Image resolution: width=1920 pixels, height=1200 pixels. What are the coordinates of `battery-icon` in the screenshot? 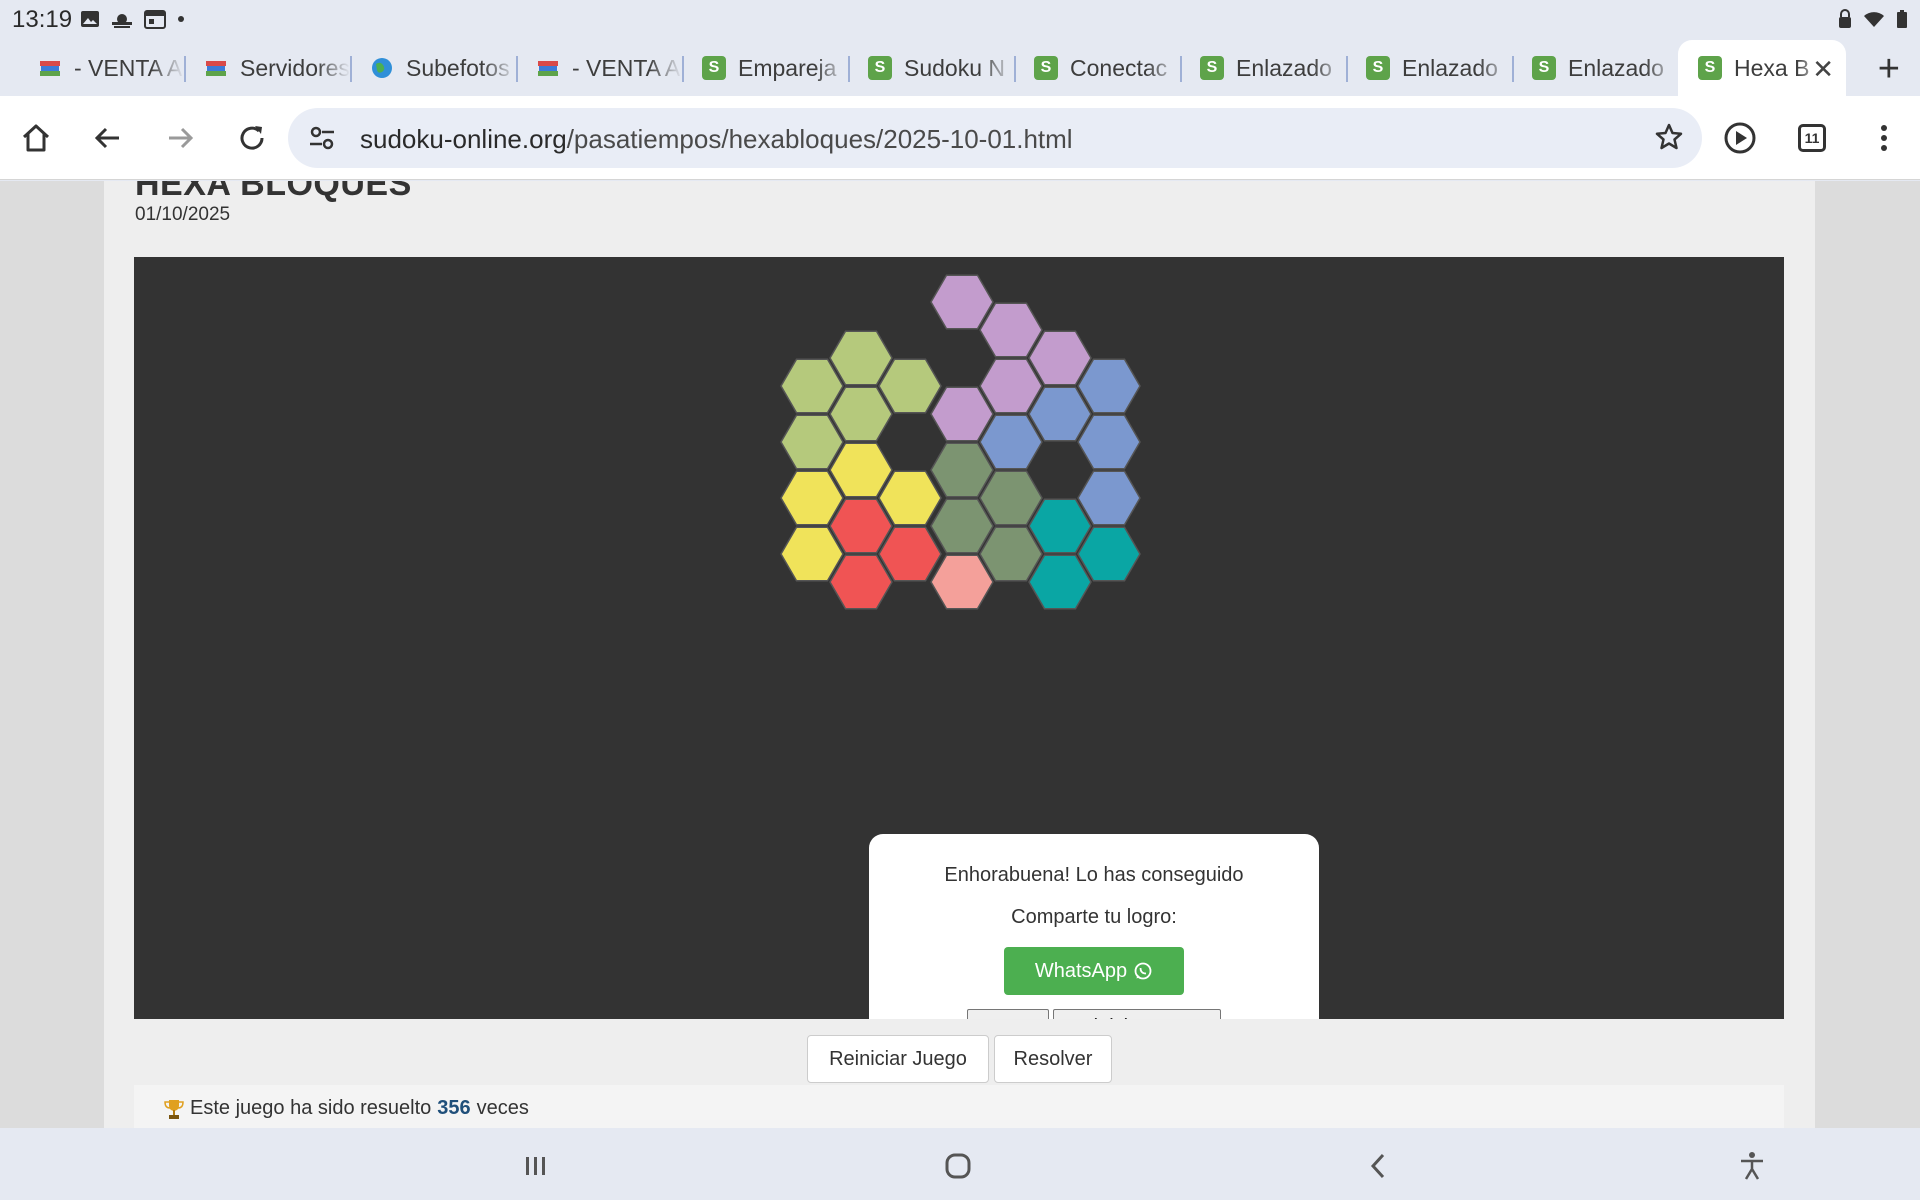 It's located at (1902, 19).